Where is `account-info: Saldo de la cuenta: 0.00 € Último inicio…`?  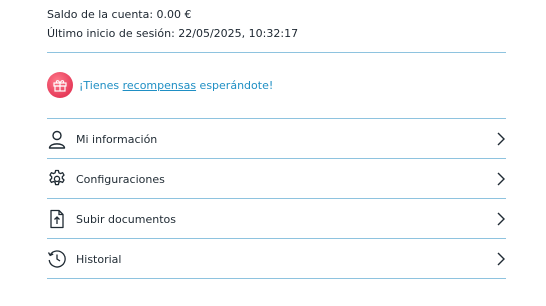 account-info: Saldo de la cuenta: 0.00 € Último inicio… is located at coordinates (172, 24).